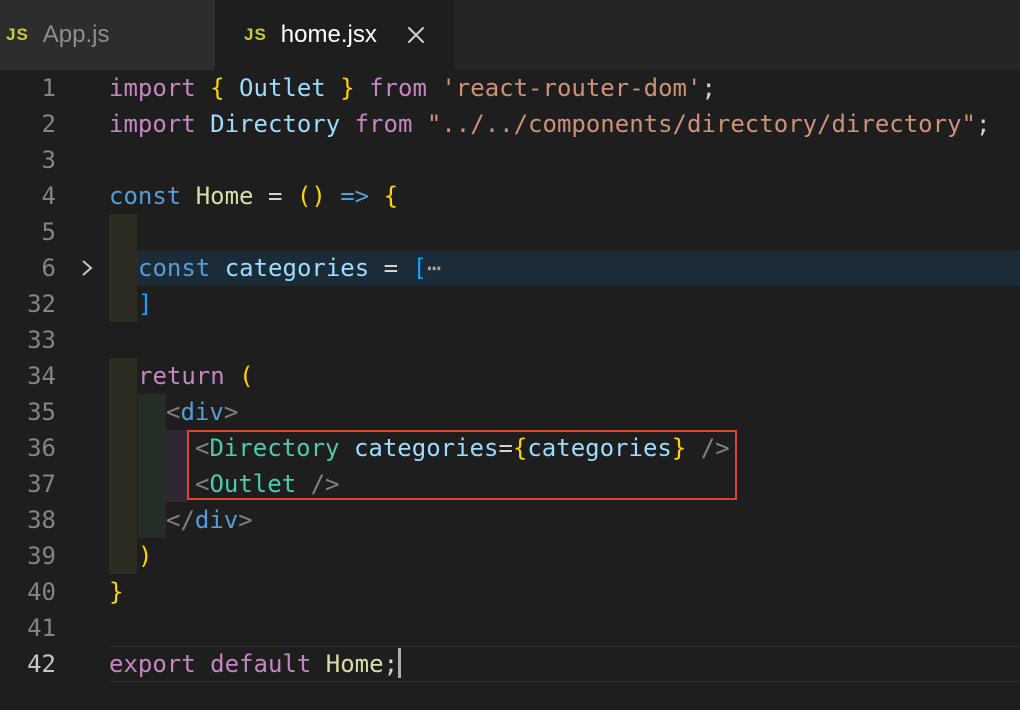 The image size is (1020, 710). I want to click on code-text: <Outlet />, so click(267, 484).